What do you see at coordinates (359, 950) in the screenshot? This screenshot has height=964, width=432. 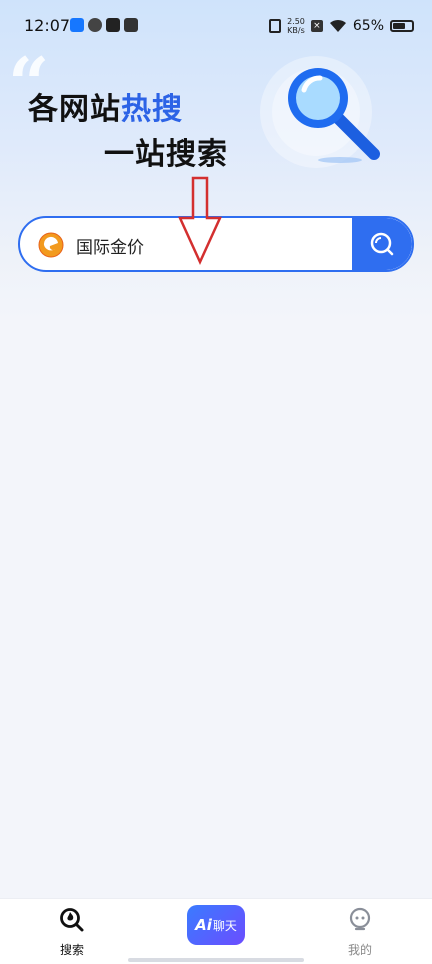 I see `nav-label-mine: 我的` at bounding box center [359, 950].